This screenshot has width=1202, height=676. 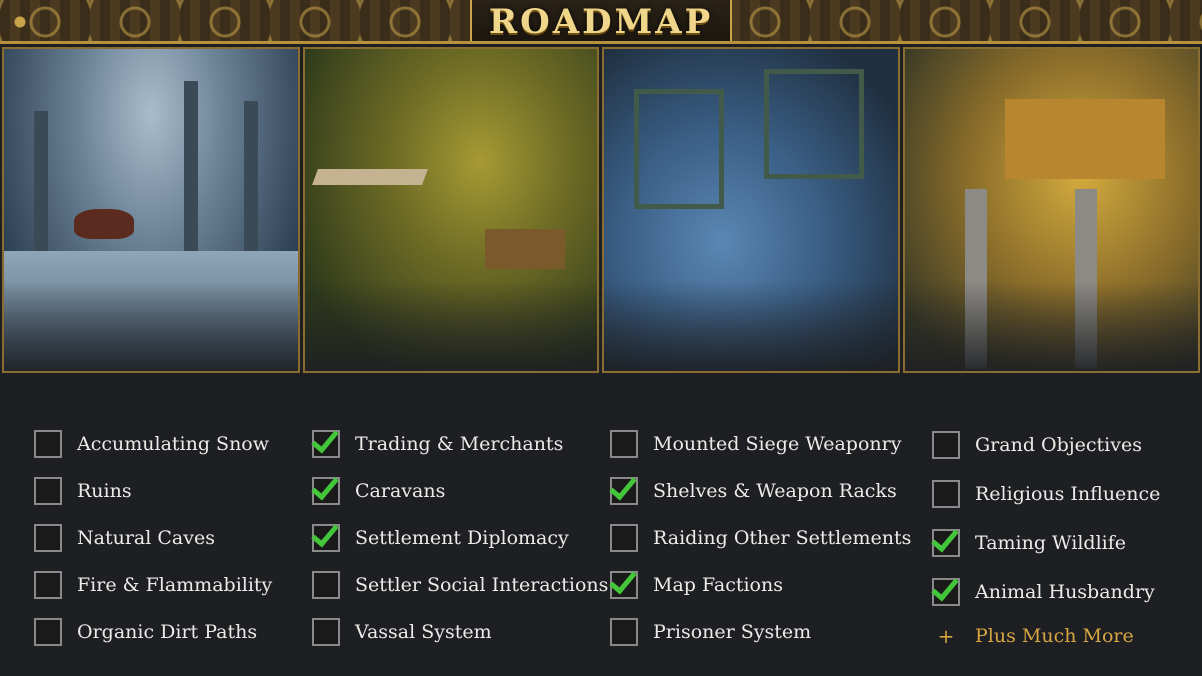 I want to click on roadmap-item: Raiding Other Settlements, so click(x=760, y=537).